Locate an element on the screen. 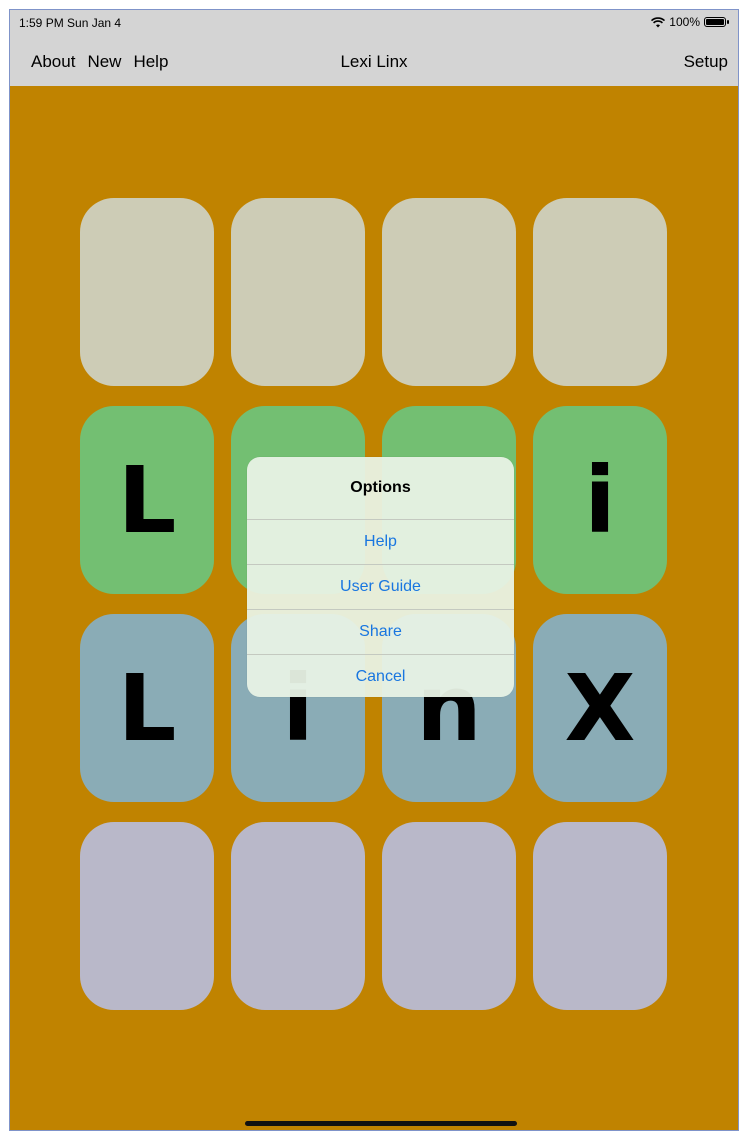  wifi-icon is located at coordinates (658, 21).